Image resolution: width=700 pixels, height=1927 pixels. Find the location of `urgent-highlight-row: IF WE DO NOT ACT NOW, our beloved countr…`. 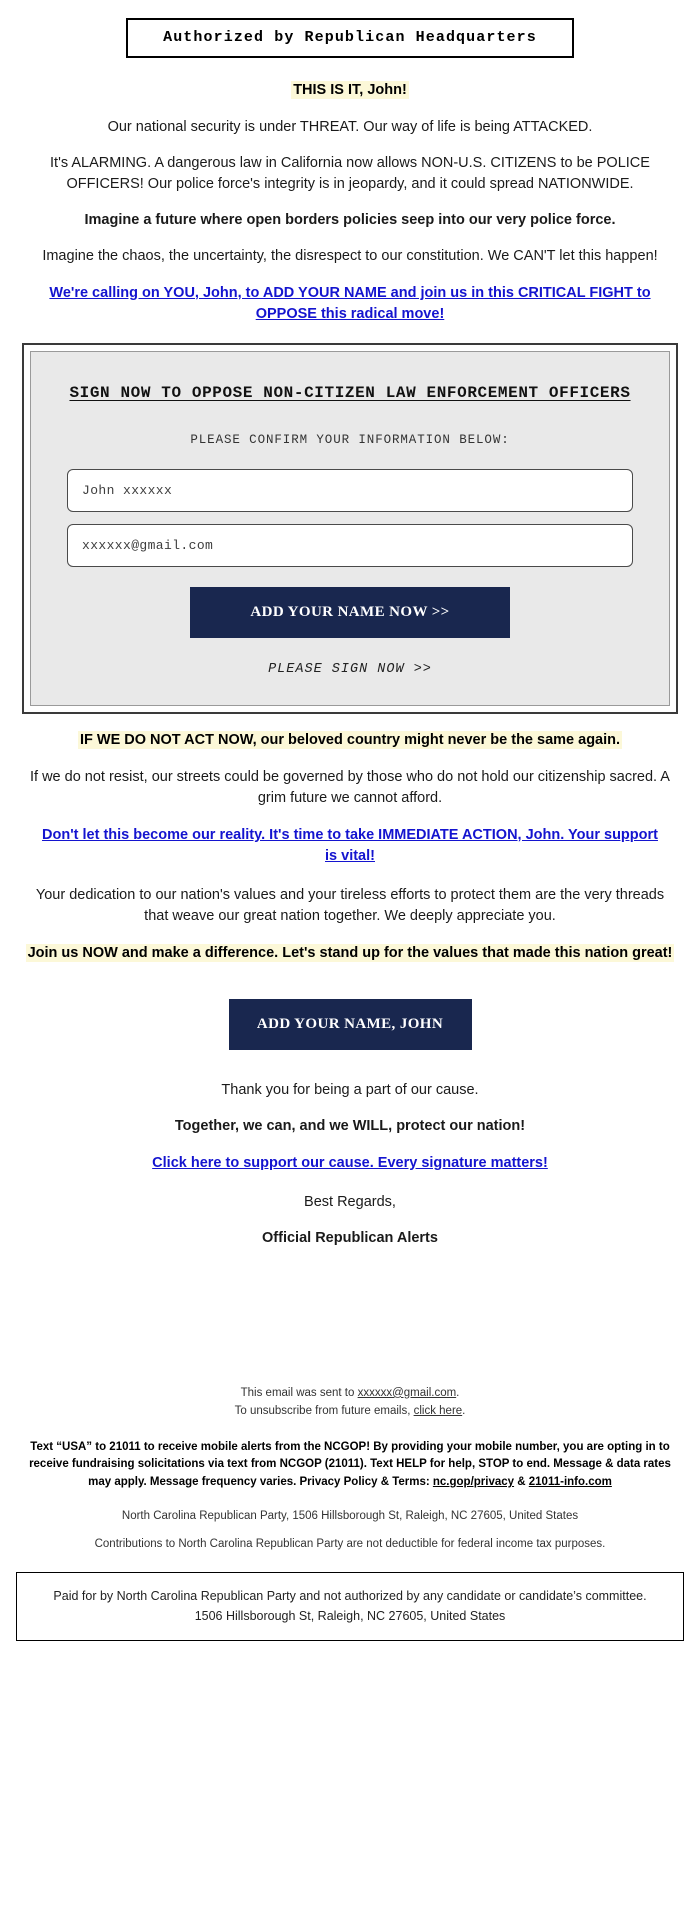

urgent-highlight-row: IF WE DO NOT ACT NOW, our beloved countr… is located at coordinates (350, 741).